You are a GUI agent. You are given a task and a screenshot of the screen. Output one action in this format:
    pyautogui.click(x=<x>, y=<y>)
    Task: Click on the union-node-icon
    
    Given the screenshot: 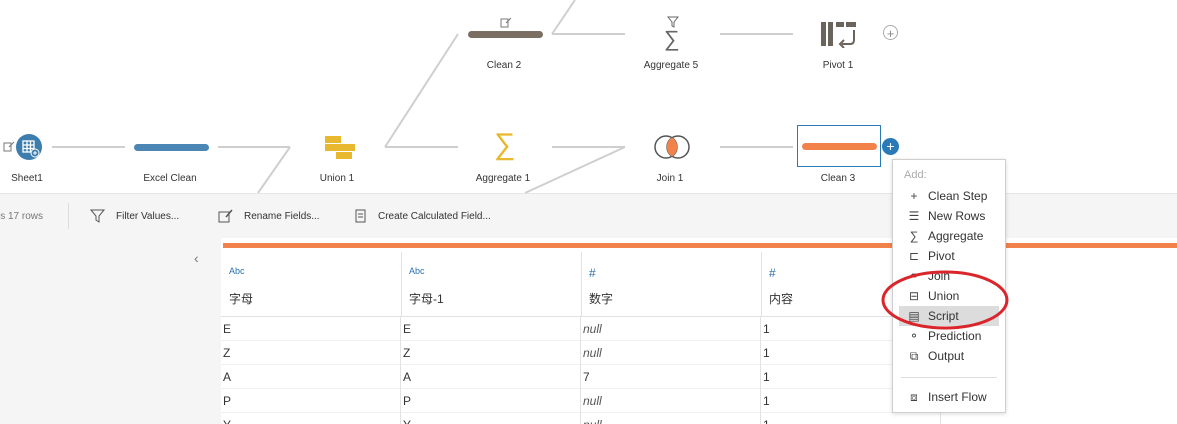 What is the action you would take?
    pyautogui.click(x=340, y=149)
    